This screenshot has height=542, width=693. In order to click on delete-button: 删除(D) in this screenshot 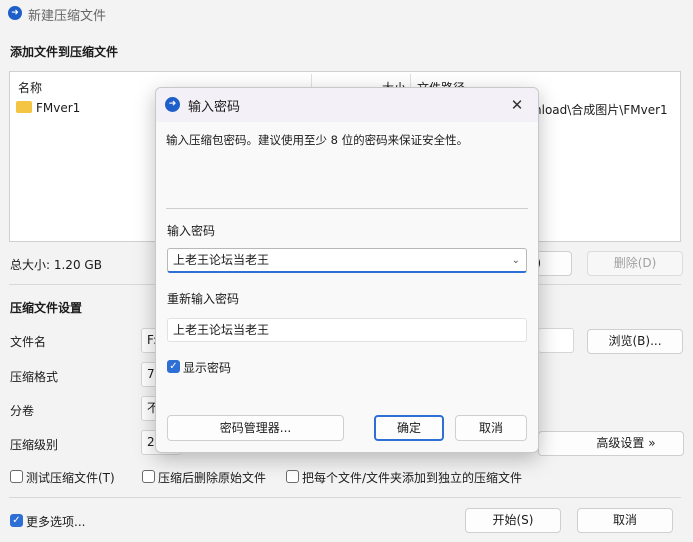, I will do `click(635, 263)`.